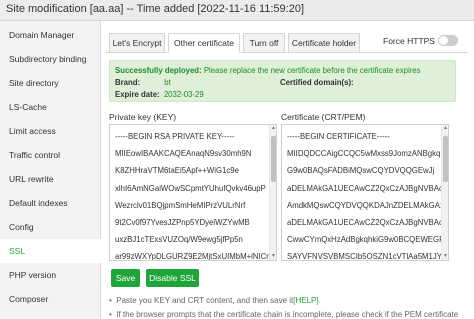 The image size is (474, 319). Describe the element at coordinates (128, 82) in the screenshot. I see `brand-label: Brand:` at that location.